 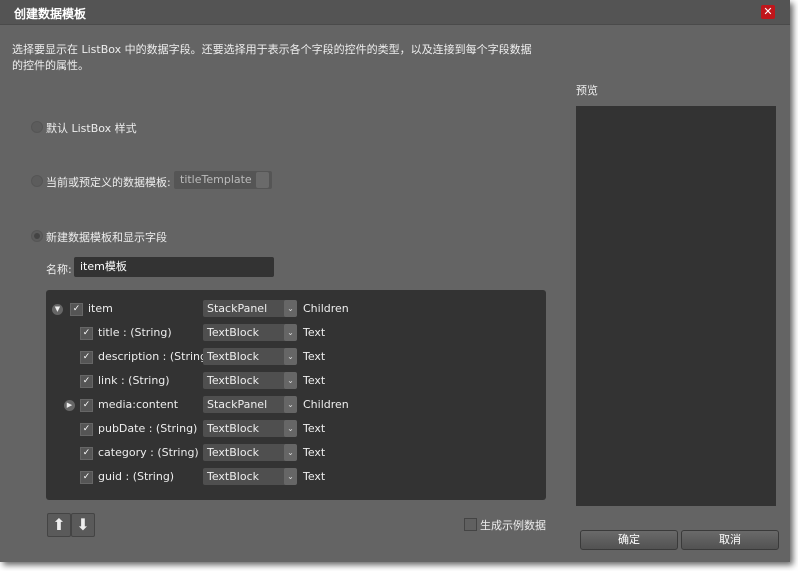 I want to click on tree-row: ✓ title : (String) TextBlock ⌄ Text, so click(x=296, y=333).